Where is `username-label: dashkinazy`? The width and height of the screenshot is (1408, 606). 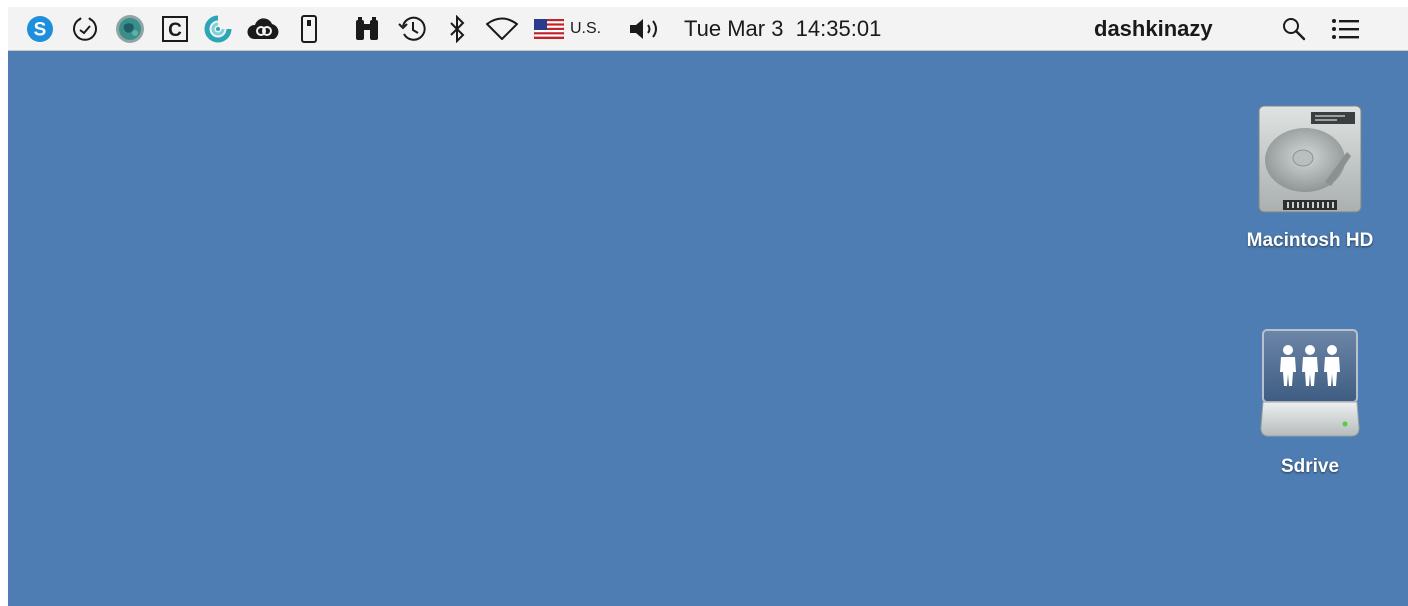 username-label: dashkinazy is located at coordinates (1153, 28).